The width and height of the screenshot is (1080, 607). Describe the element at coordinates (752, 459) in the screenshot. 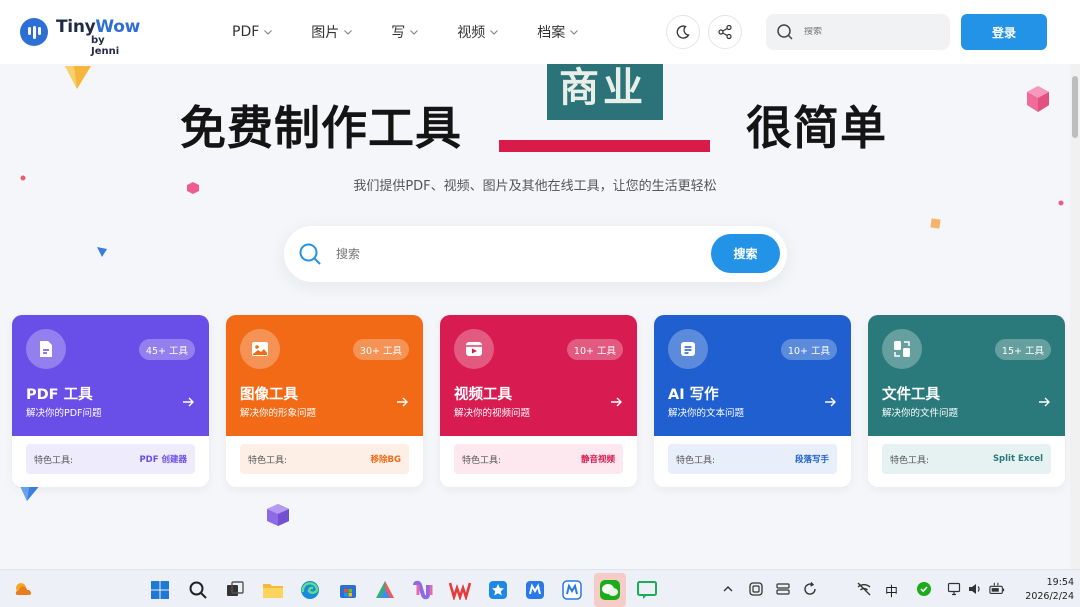

I see `featured-tool: 特色工具: 段落写手` at that location.